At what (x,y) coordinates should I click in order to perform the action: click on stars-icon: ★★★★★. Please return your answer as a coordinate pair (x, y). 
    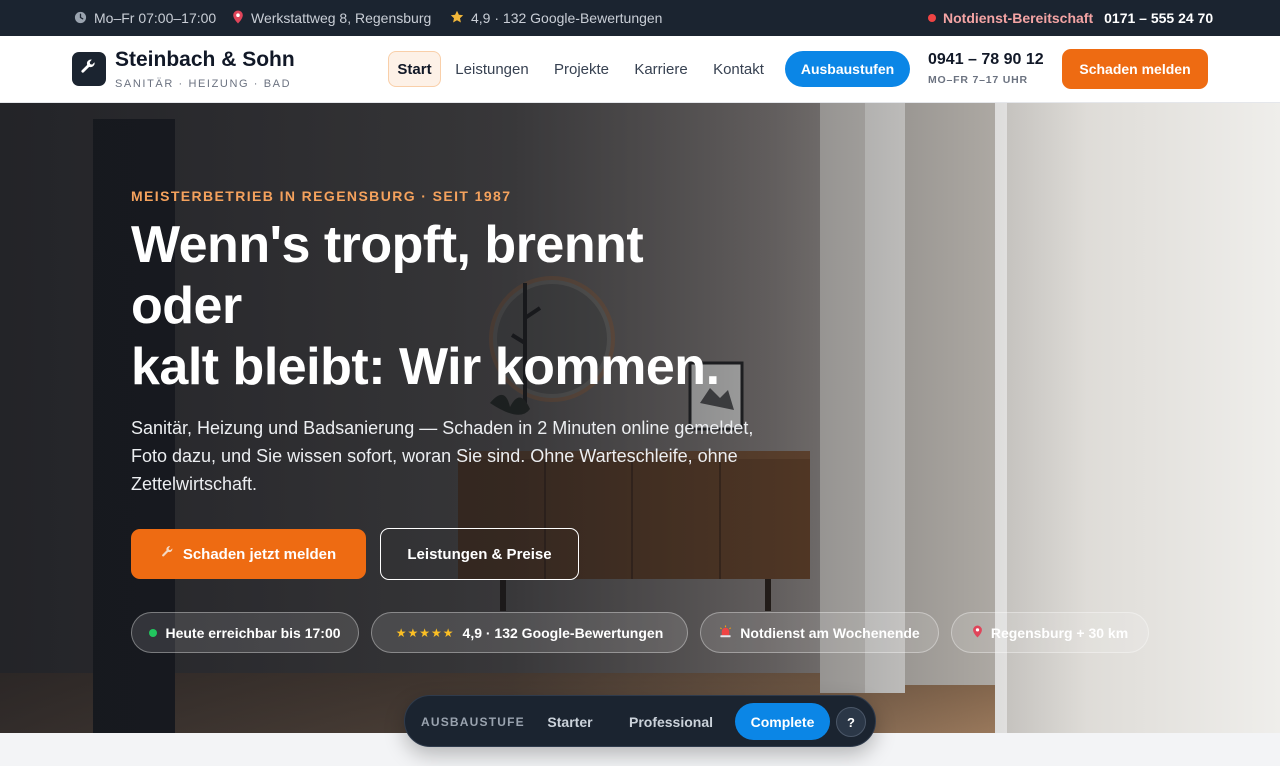
    Looking at the image, I should click on (425, 632).